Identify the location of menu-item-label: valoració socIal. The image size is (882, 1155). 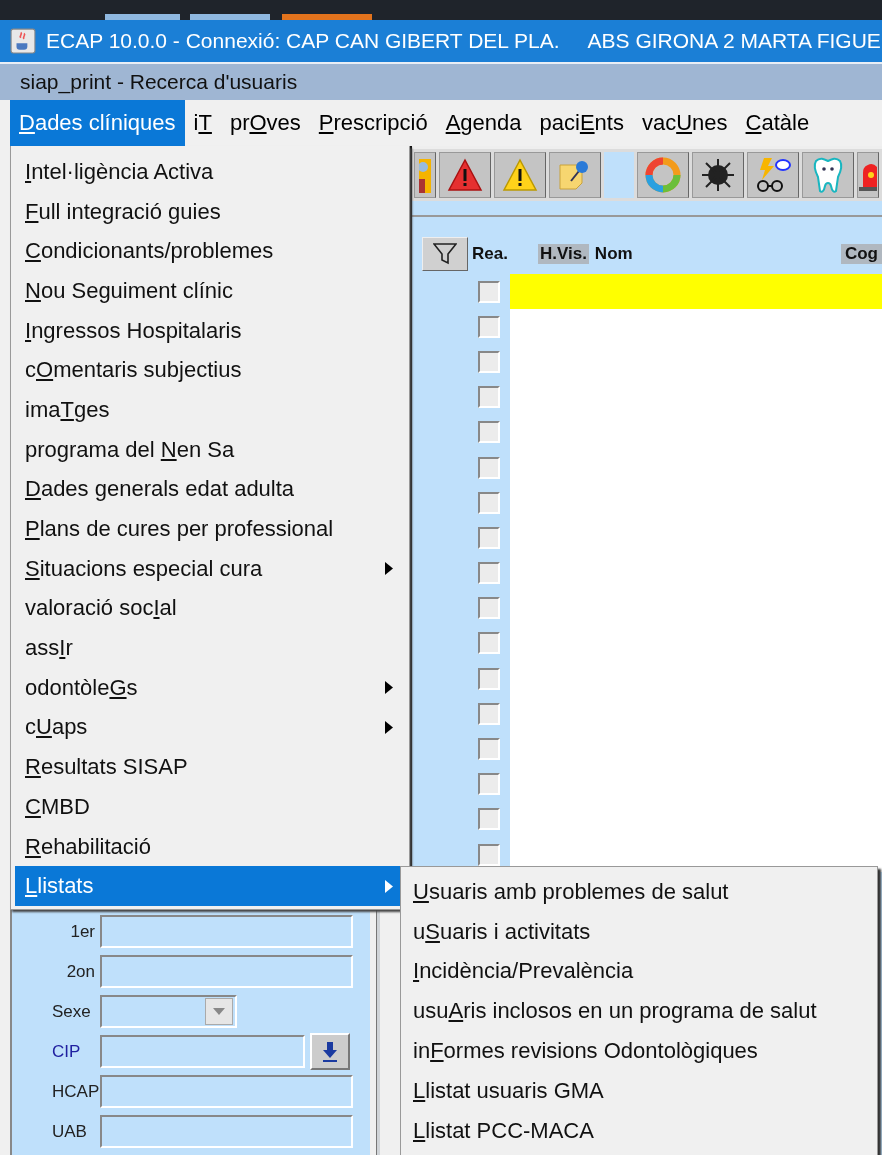
(101, 608).